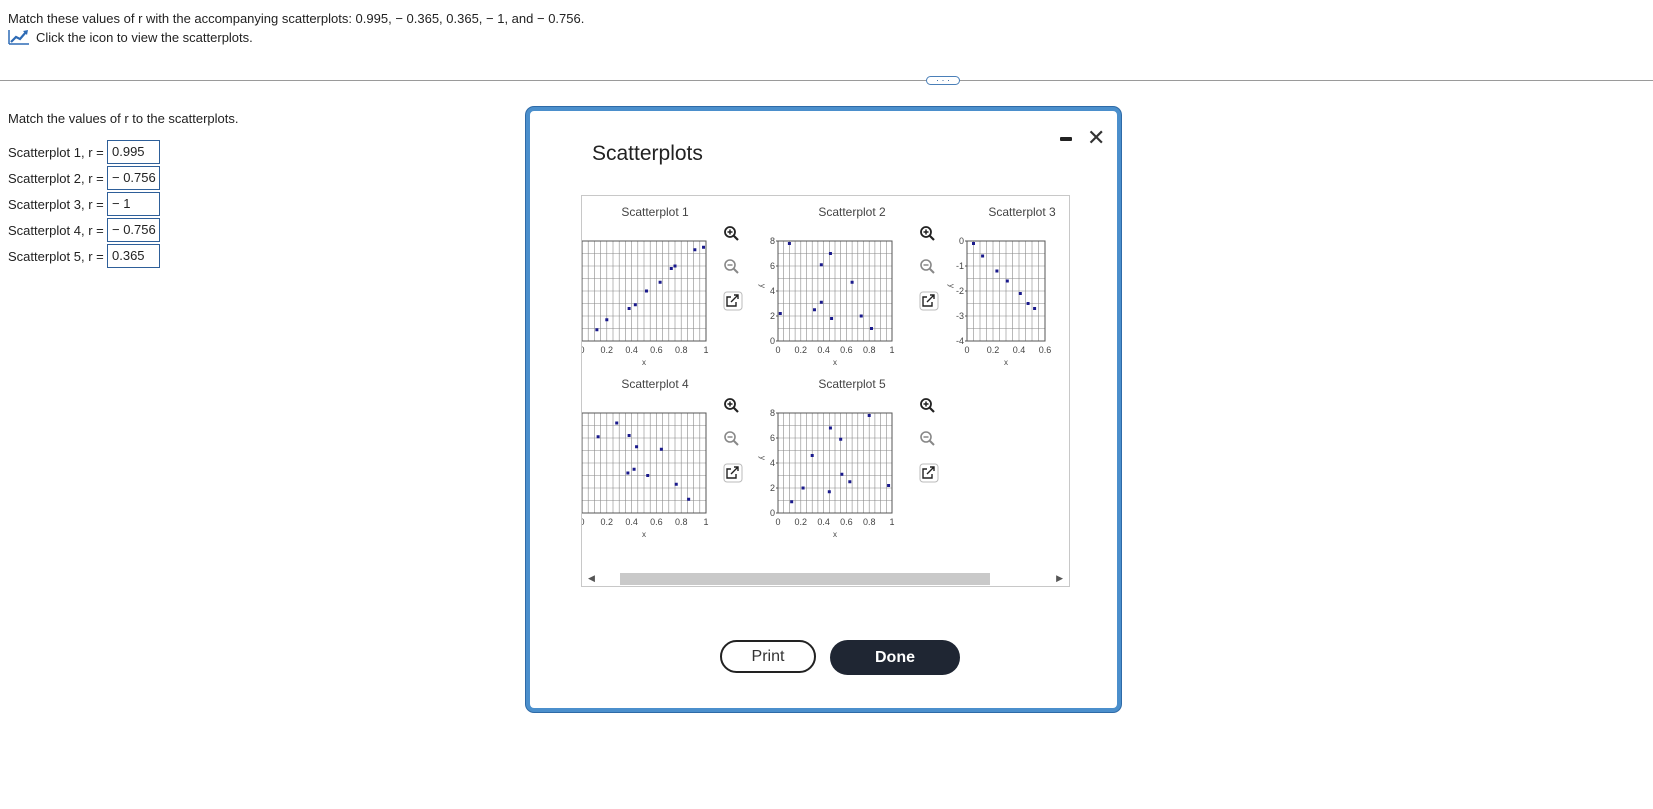  What do you see at coordinates (772, 316) in the screenshot?
I see `y-tick-label: 2` at bounding box center [772, 316].